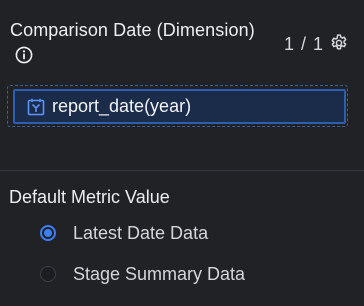  I want to click on field-counter: 1 / 1, so click(304, 44).